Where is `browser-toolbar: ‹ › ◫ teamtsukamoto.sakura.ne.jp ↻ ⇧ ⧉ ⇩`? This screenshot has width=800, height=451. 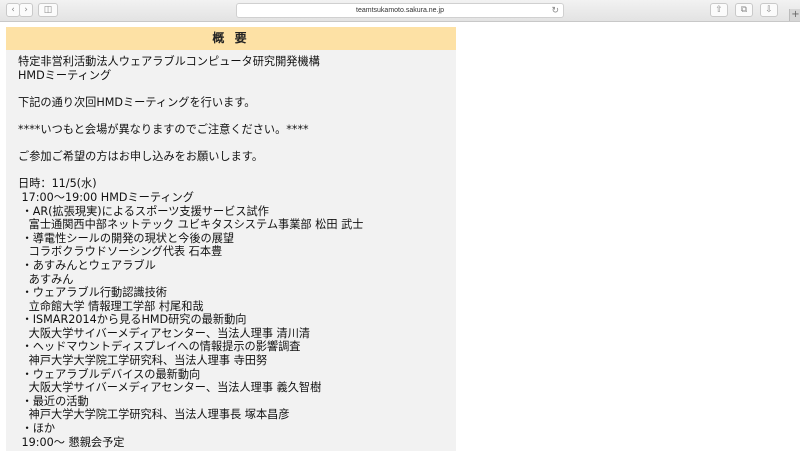 browser-toolbar: ‹ › ◫ teamtsukamoto.sakura.ne.jp ↻ ⇧ ⧉ ⇩ is located at coordinates (400, 11).